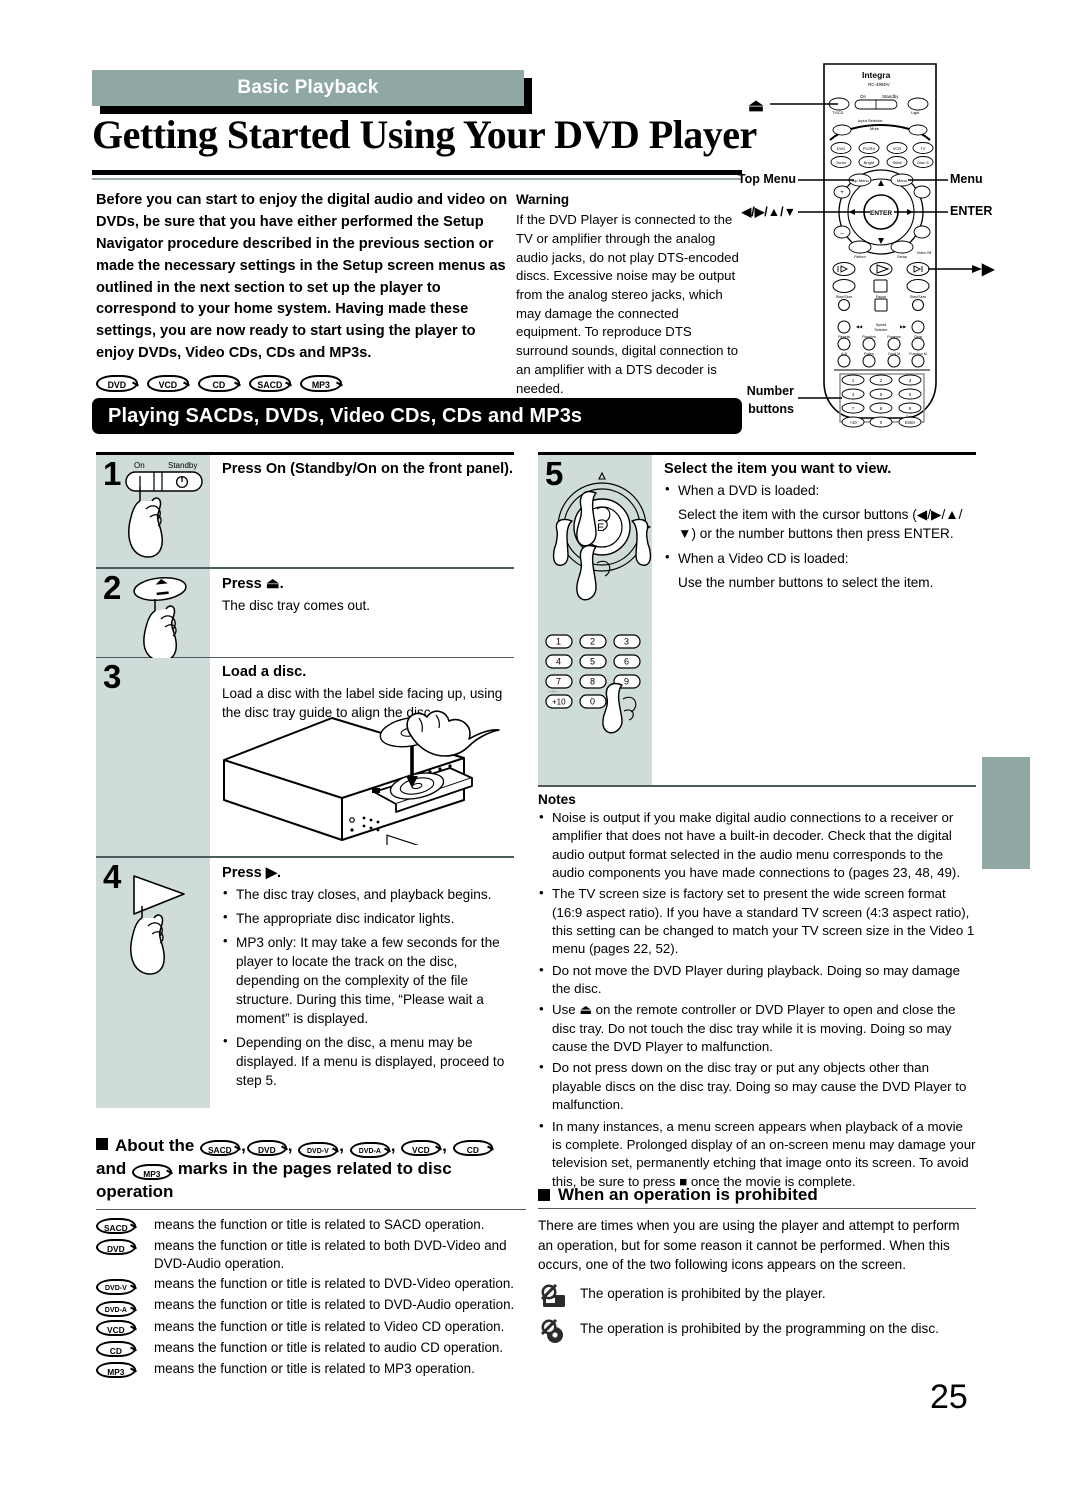 The width and height of the screenshot is (1080, 1485). What do you see at coordinates (264, 672) in the screenshot?
I see `step-3-heading: Load a disc.` at bounding box center [264, 672].